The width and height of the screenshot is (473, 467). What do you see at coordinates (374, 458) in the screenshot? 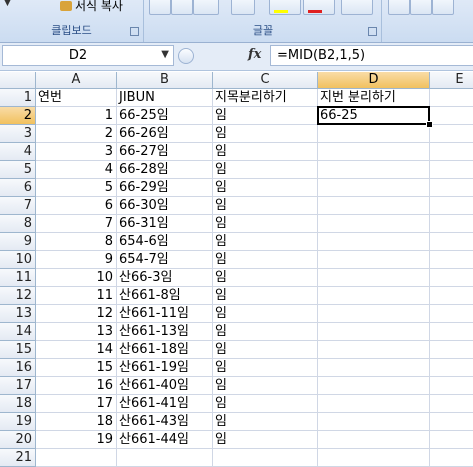
I see `cell-d21` at bounding box center [374, 458].